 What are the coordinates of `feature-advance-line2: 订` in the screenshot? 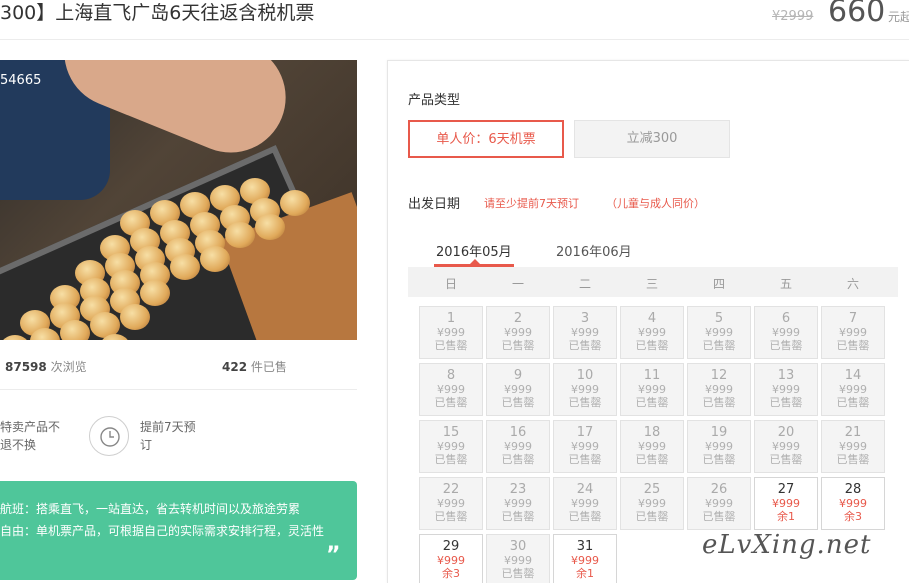 It's located at (146, 445).